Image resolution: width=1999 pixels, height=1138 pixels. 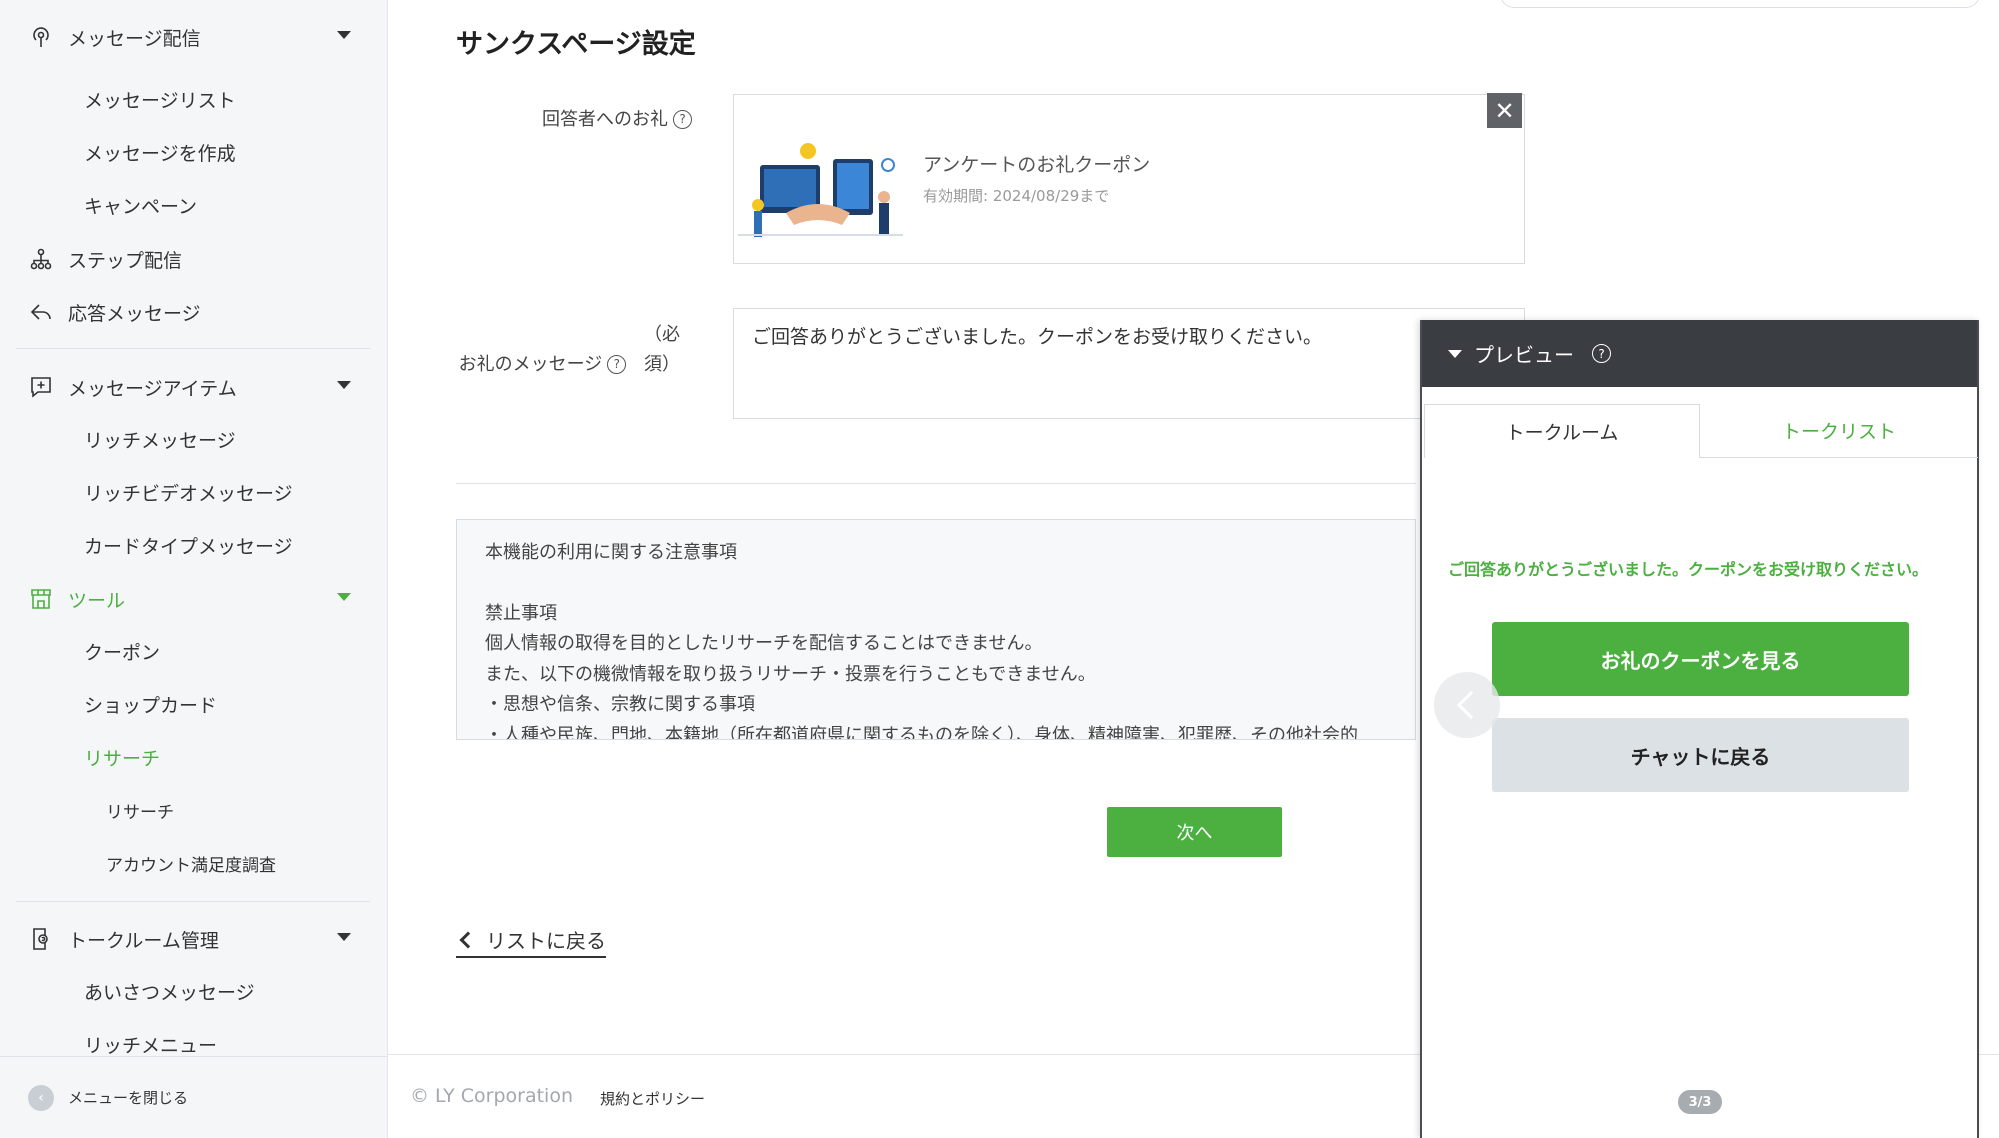 I want to click on coupon-expiry: 有効期間: 2024/08/29まで, so click(x=1016, y=196).